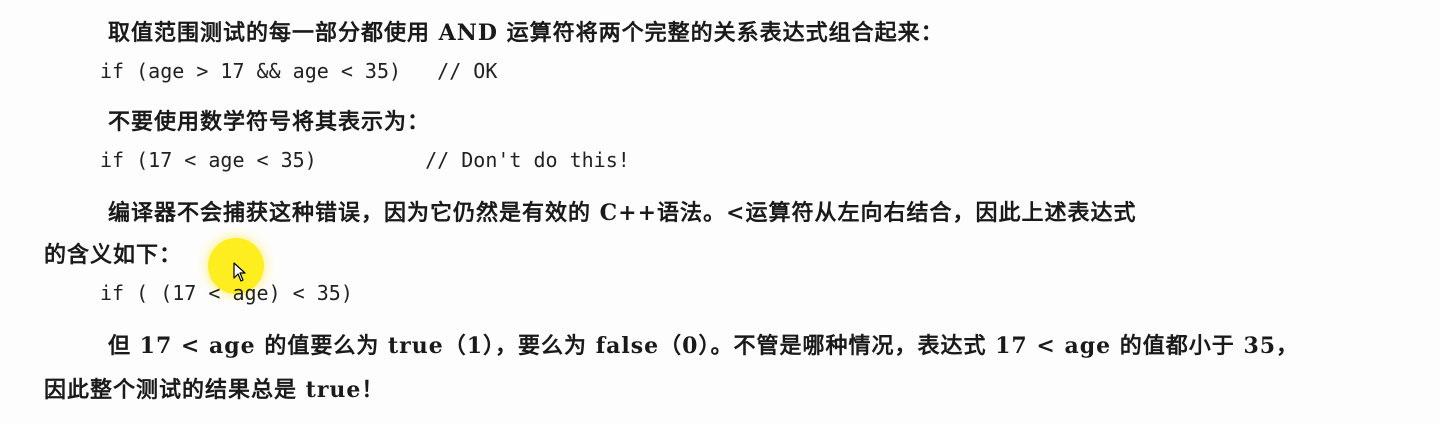 Image resolution: width=1440 pixels, height=424 pixels. I want to click on warning-paragraph: 不要使用数学符号将其表示为：, so click(269, 122).